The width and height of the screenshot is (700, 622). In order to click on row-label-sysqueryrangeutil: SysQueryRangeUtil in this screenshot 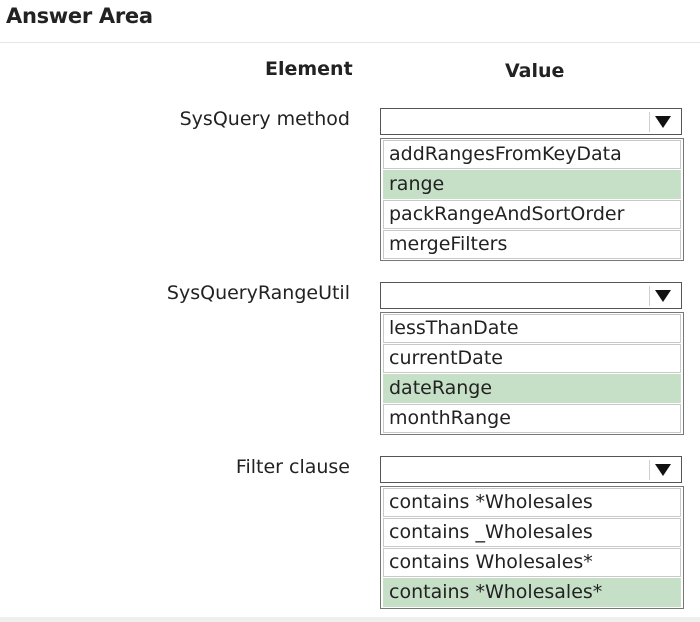, I will do `click(258, 293)`.